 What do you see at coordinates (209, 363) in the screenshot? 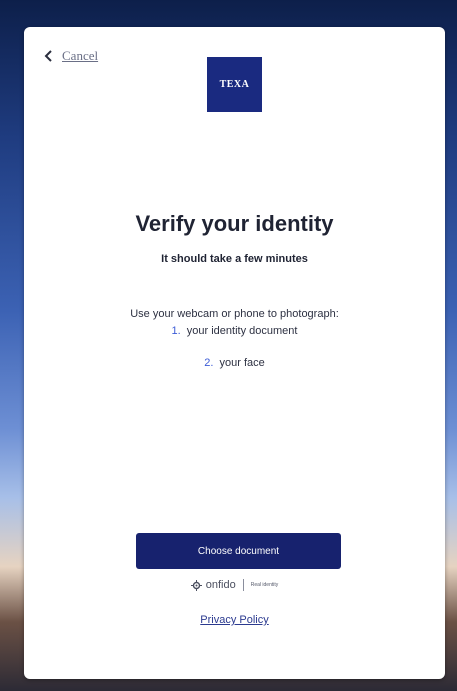
I see `step-number: 2.` at bounding box center [209, 363].